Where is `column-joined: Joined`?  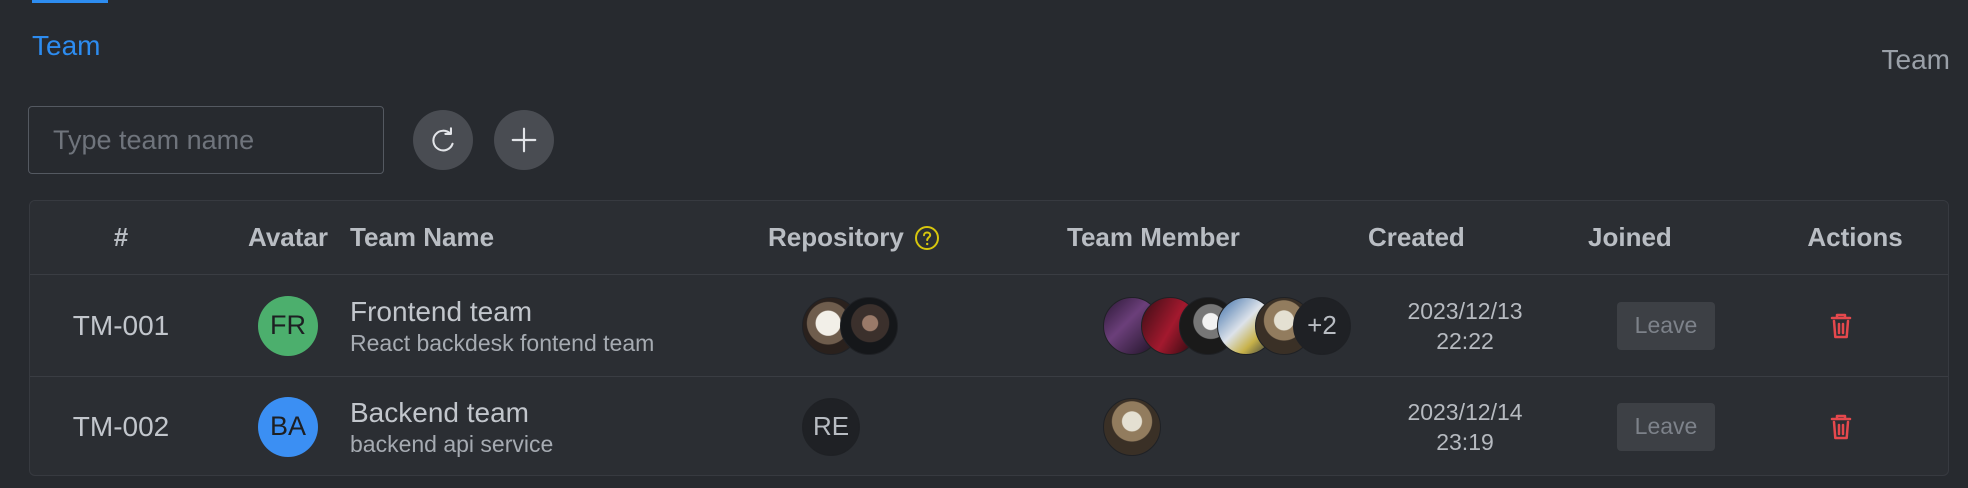 column-joined: Joined is located at coordinates (1630, 237).